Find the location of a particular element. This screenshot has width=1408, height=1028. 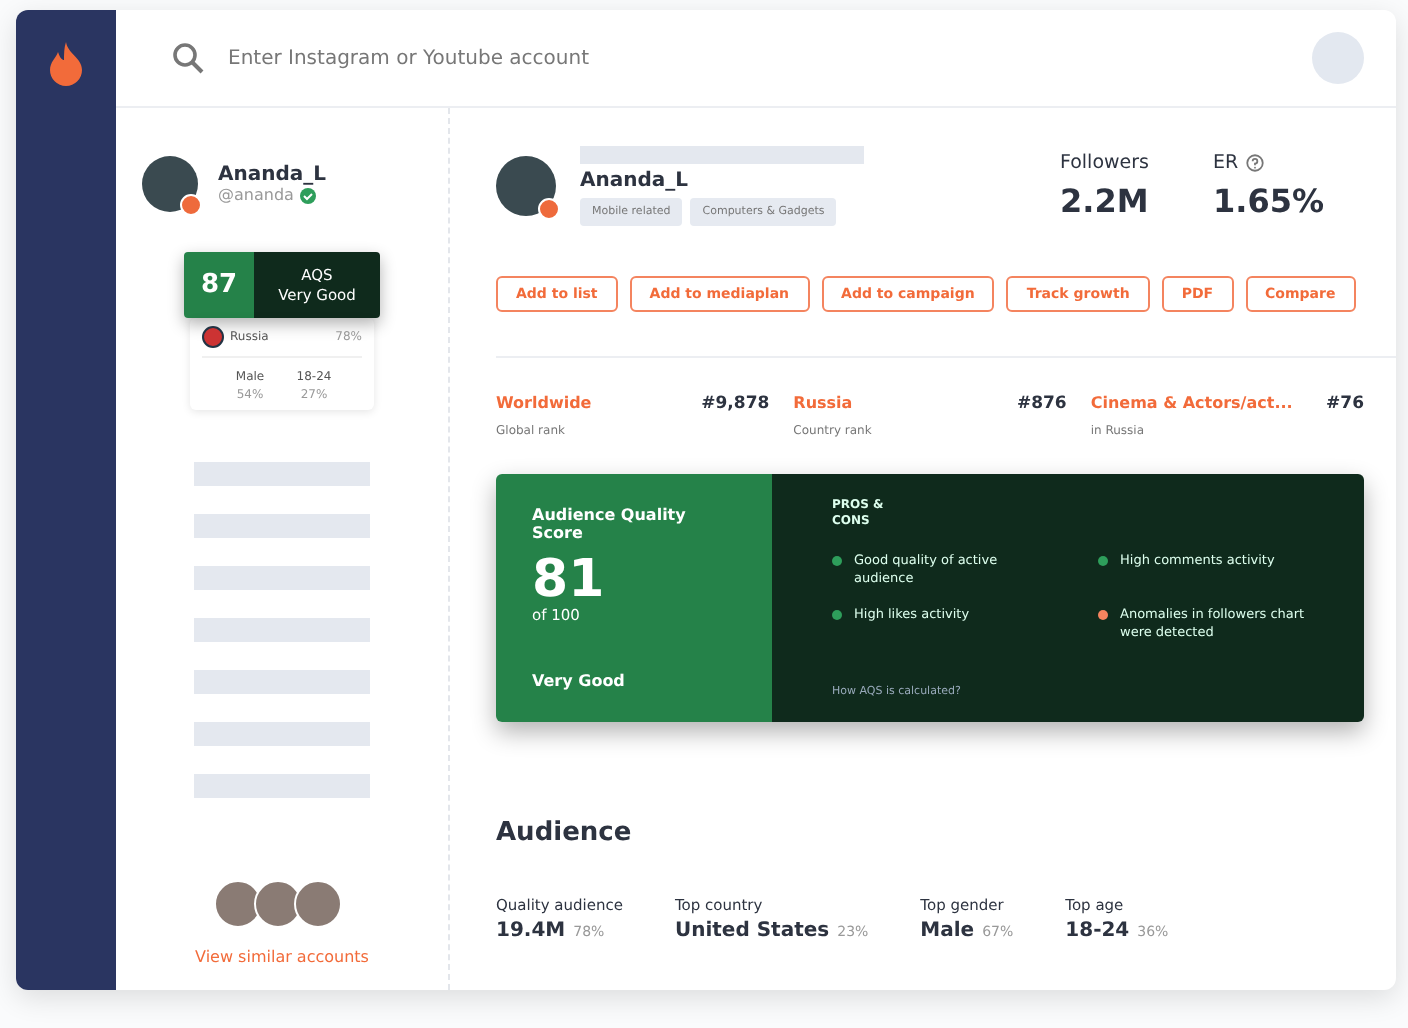

rank-value: #9,878 is located at coordinates (735, 404).